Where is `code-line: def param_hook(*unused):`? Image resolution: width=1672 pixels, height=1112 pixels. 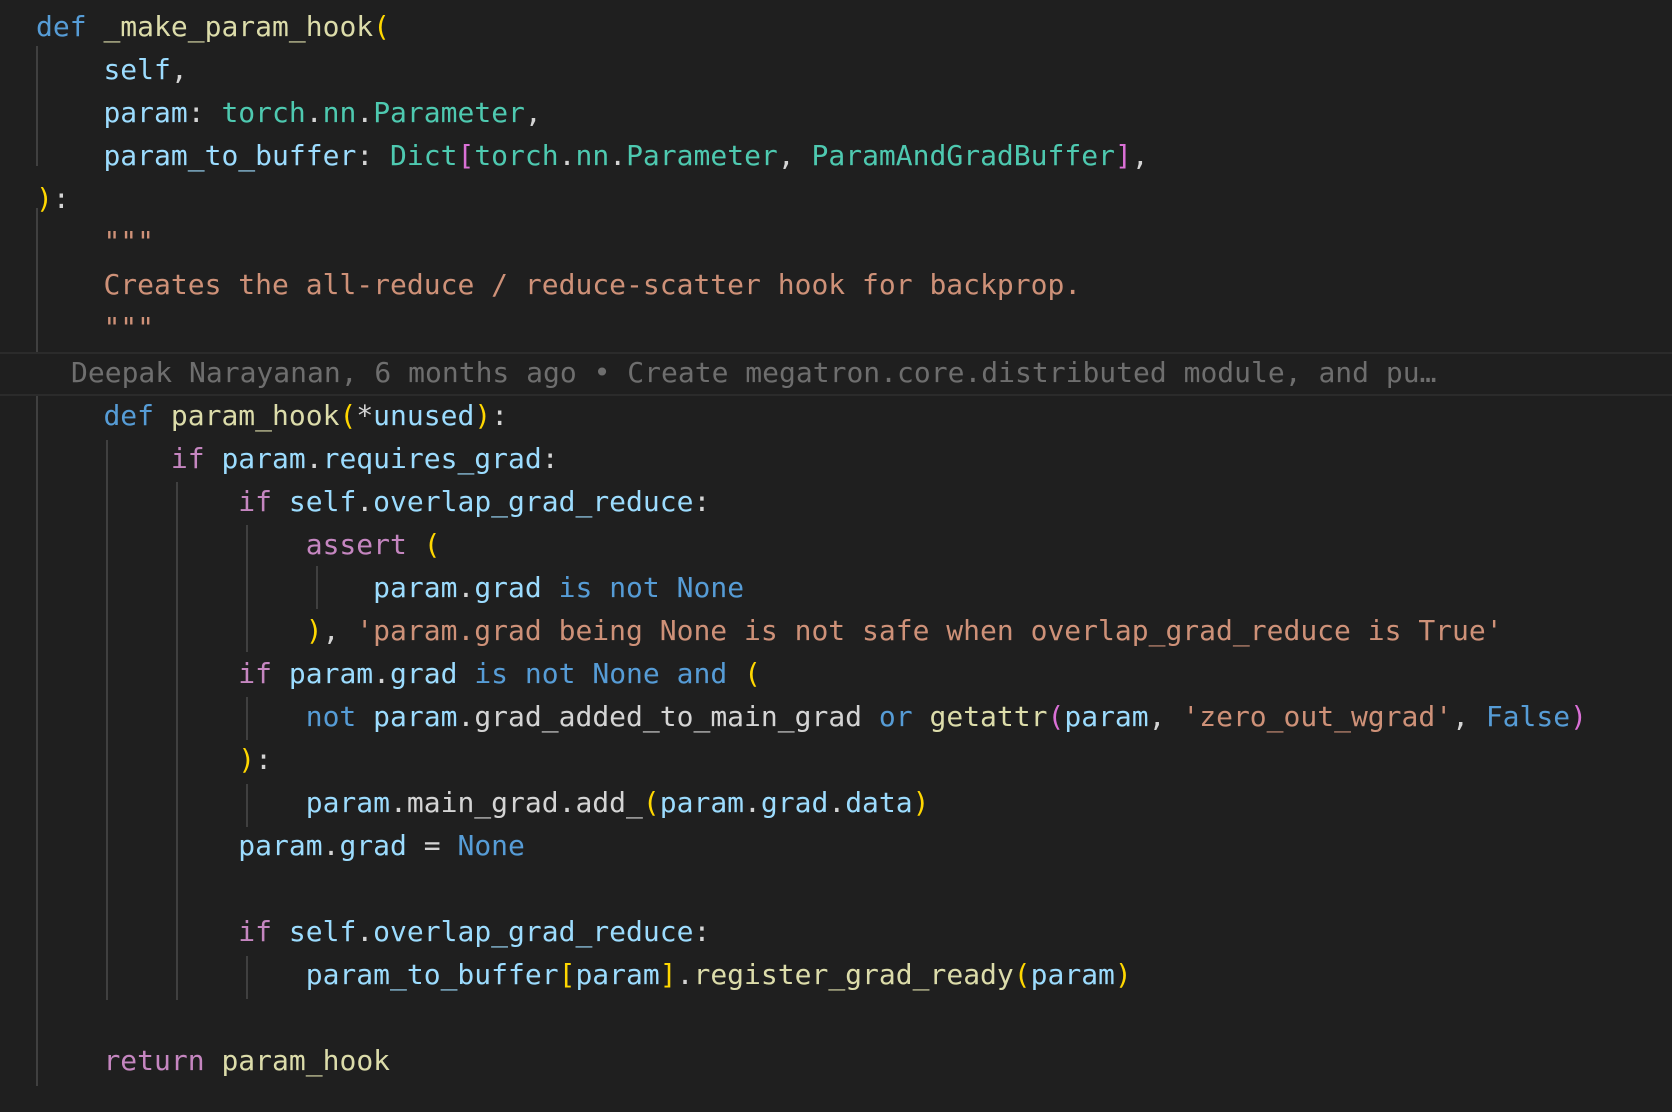 code-line: def param_hook(*unused): is located at coordinates (272, 415).